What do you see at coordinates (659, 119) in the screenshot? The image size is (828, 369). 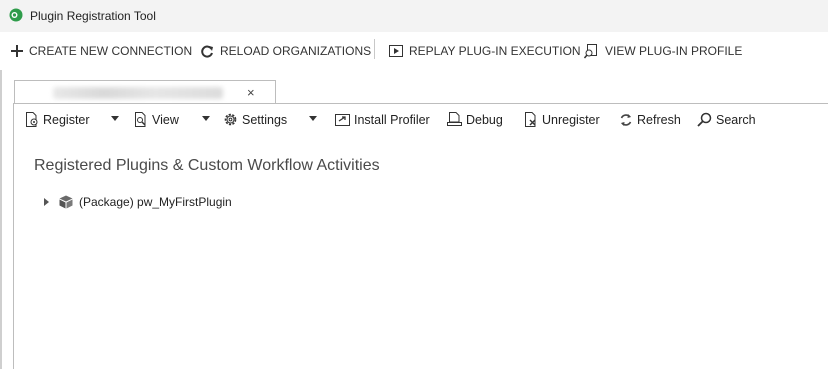 I see `refresh-label: Refresh` at bounding box center [659, 119].